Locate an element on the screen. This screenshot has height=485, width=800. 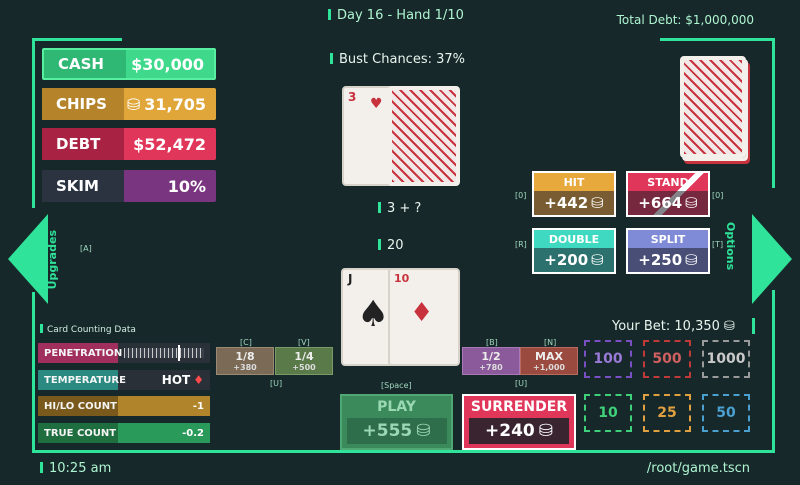
split-label: SPLIT is located at coordinates (668, 239).